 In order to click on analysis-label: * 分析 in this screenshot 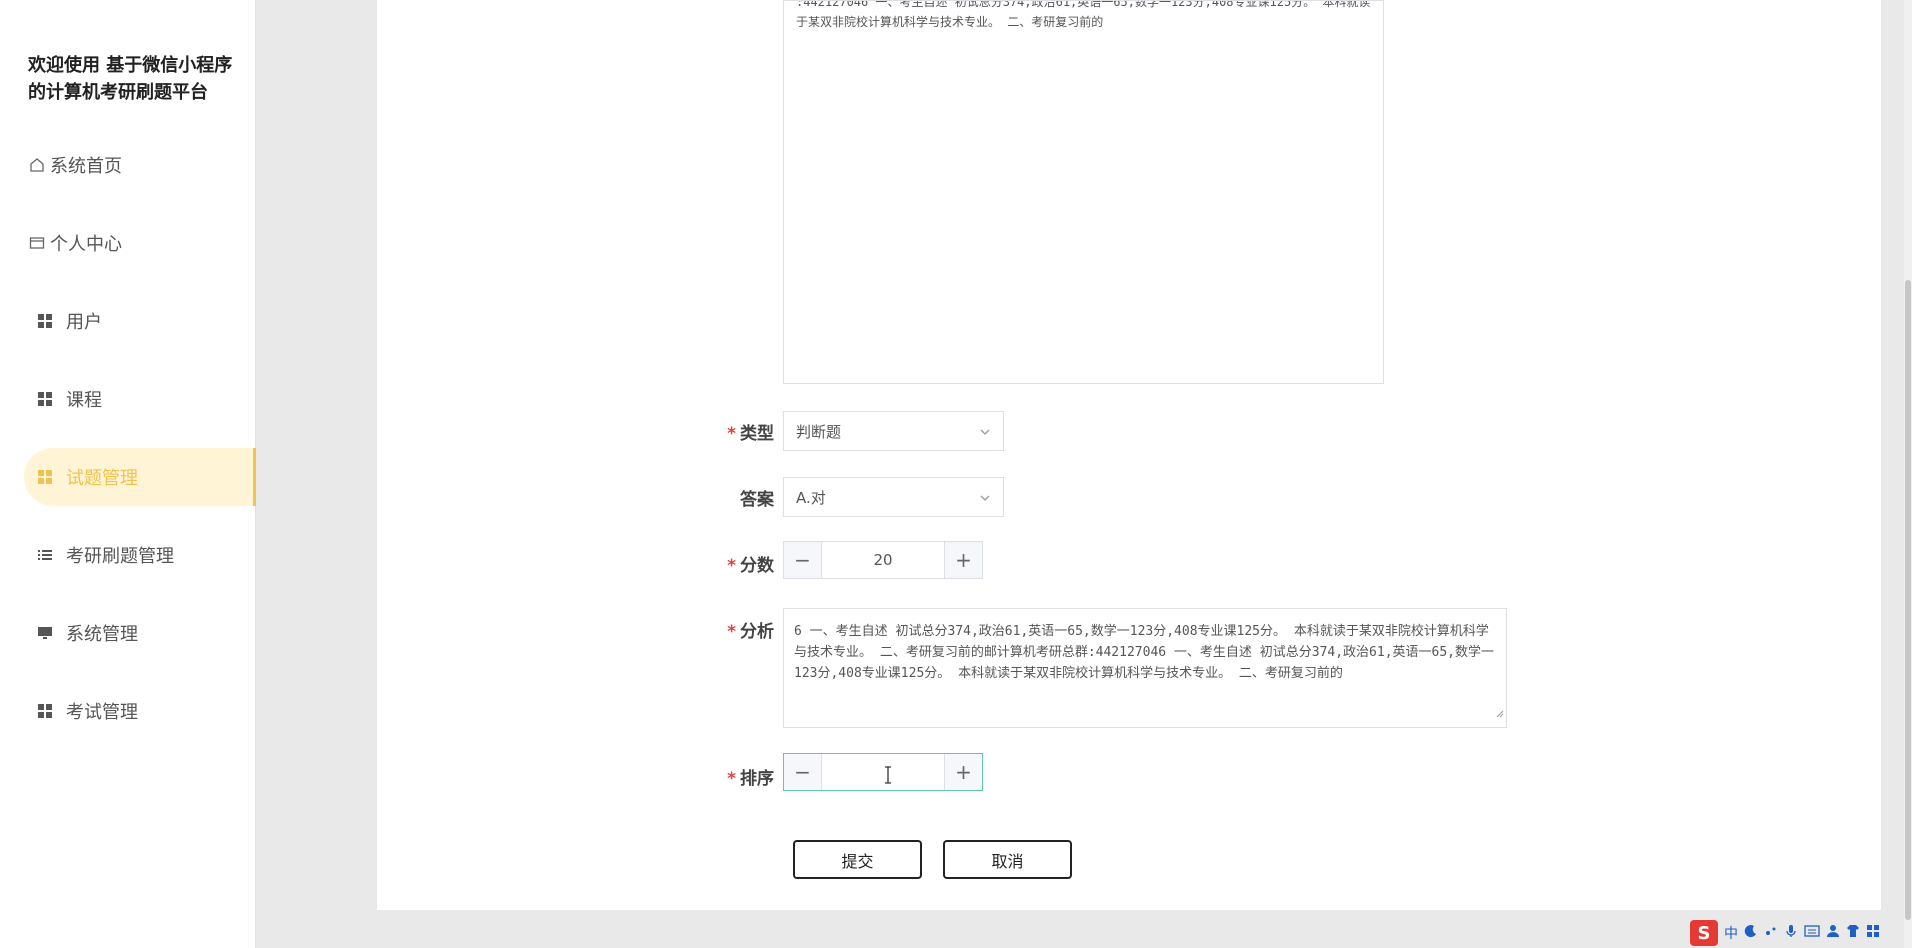, I will do `click(750, 632)`.